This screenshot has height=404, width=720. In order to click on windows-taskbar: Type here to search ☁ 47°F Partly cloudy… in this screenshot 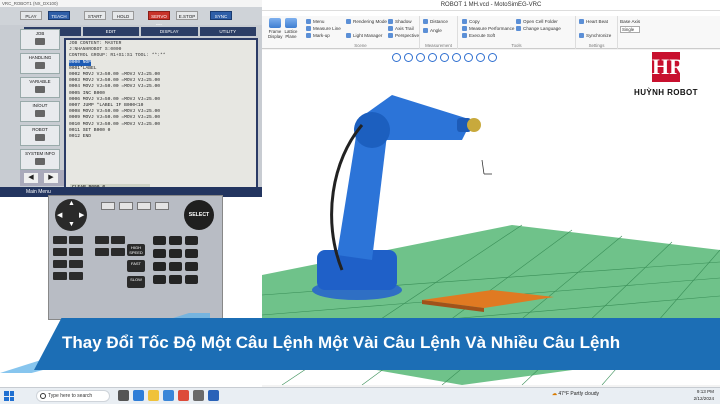, I will do `click(360, 395)`.